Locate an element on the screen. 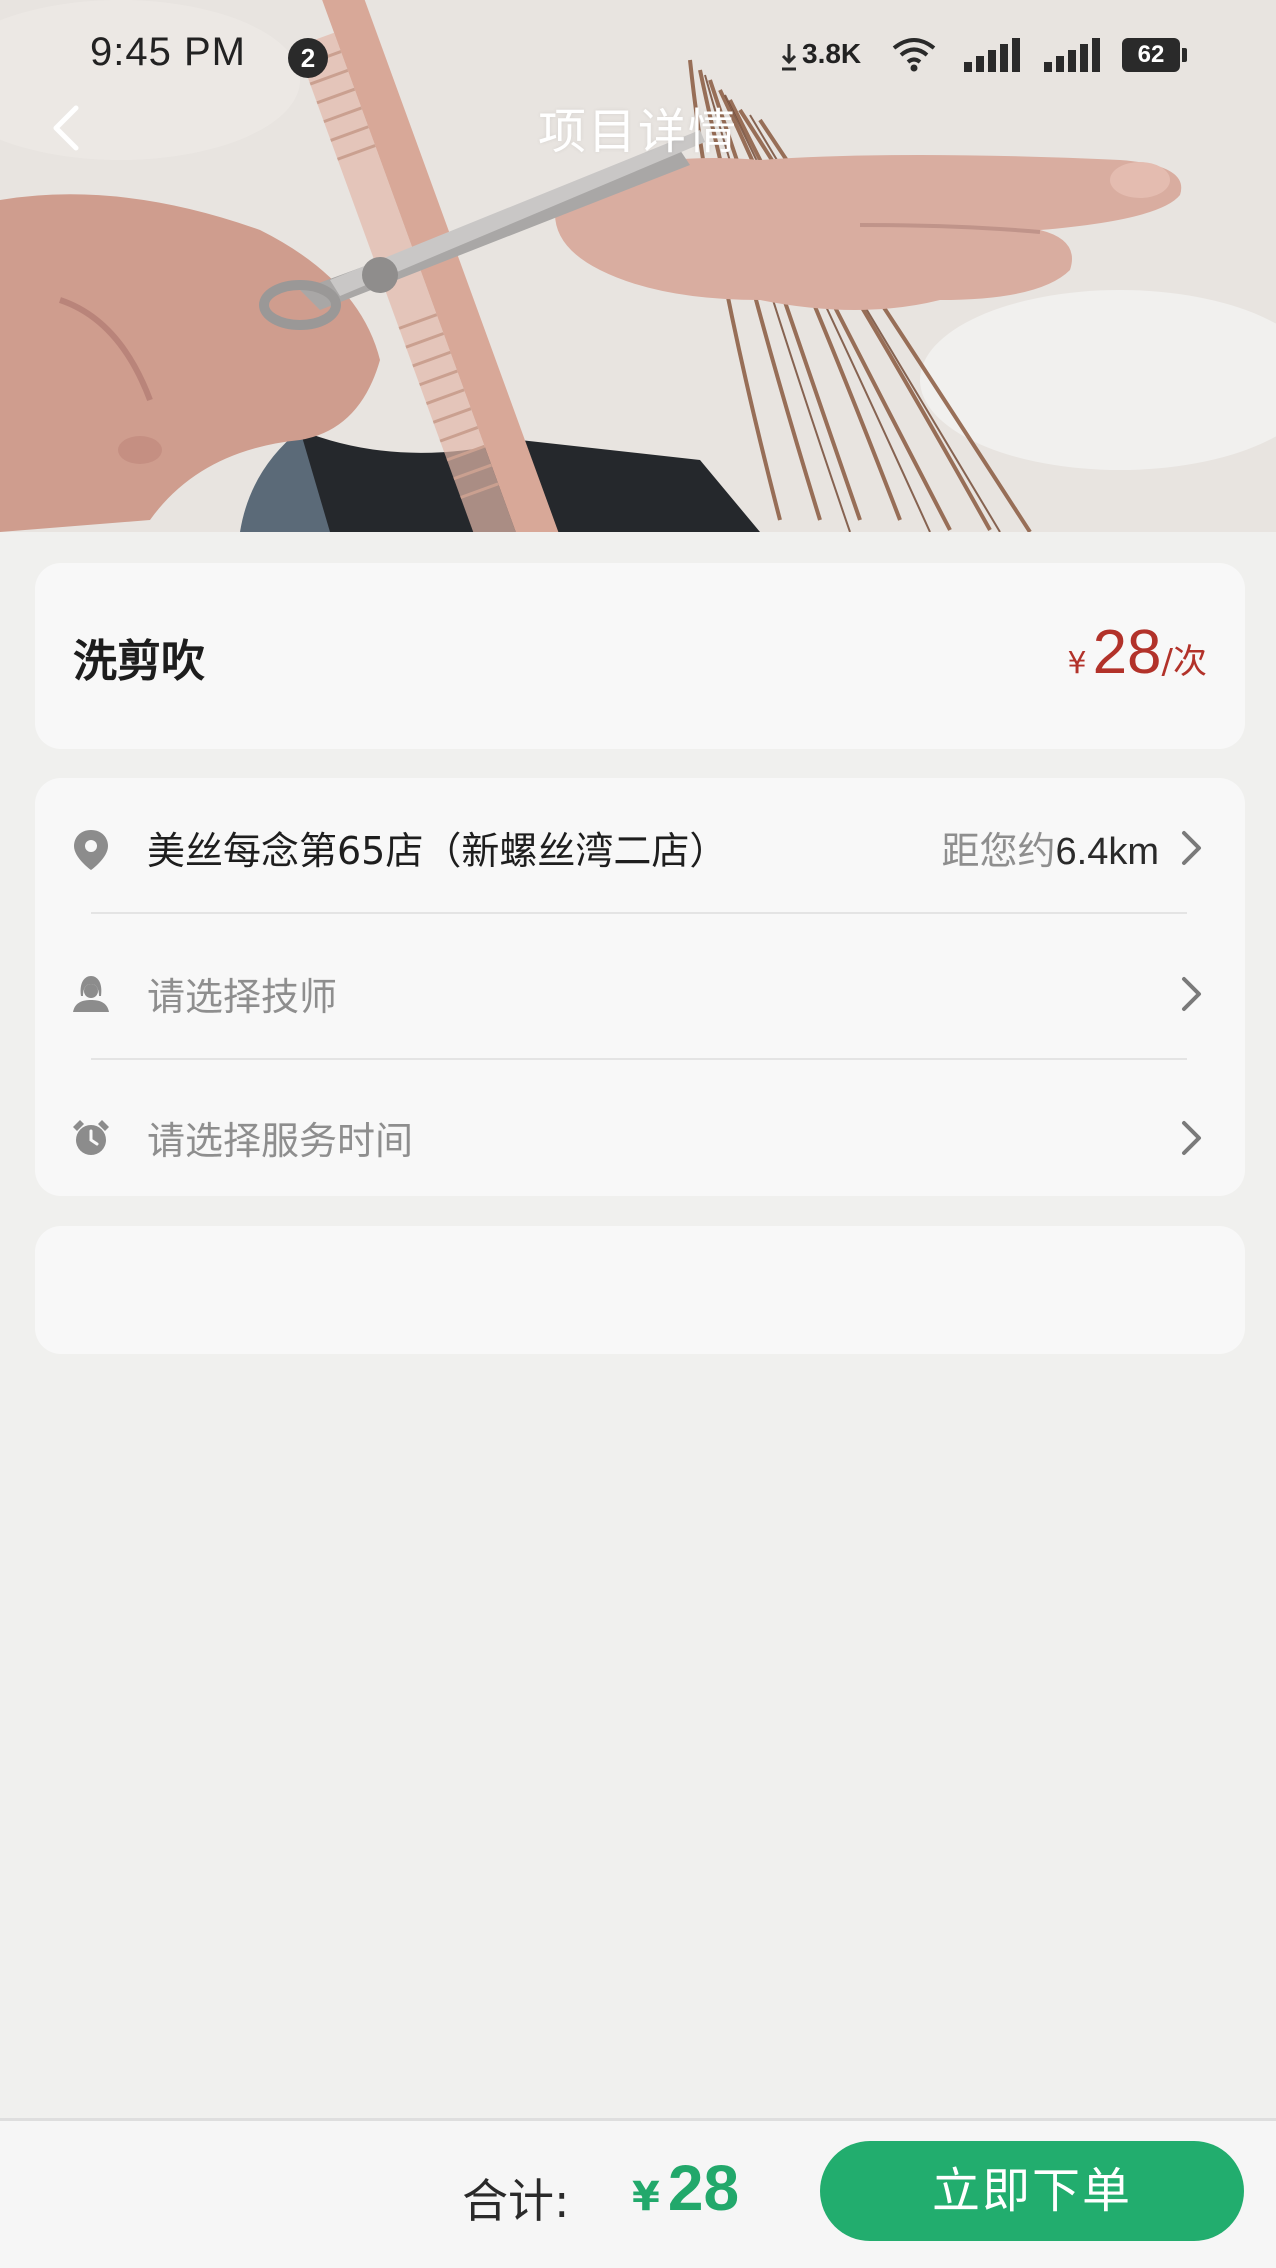 This screenshot has width=1276, height=2268. extra-info-card is located at coordinates (640, 1290).